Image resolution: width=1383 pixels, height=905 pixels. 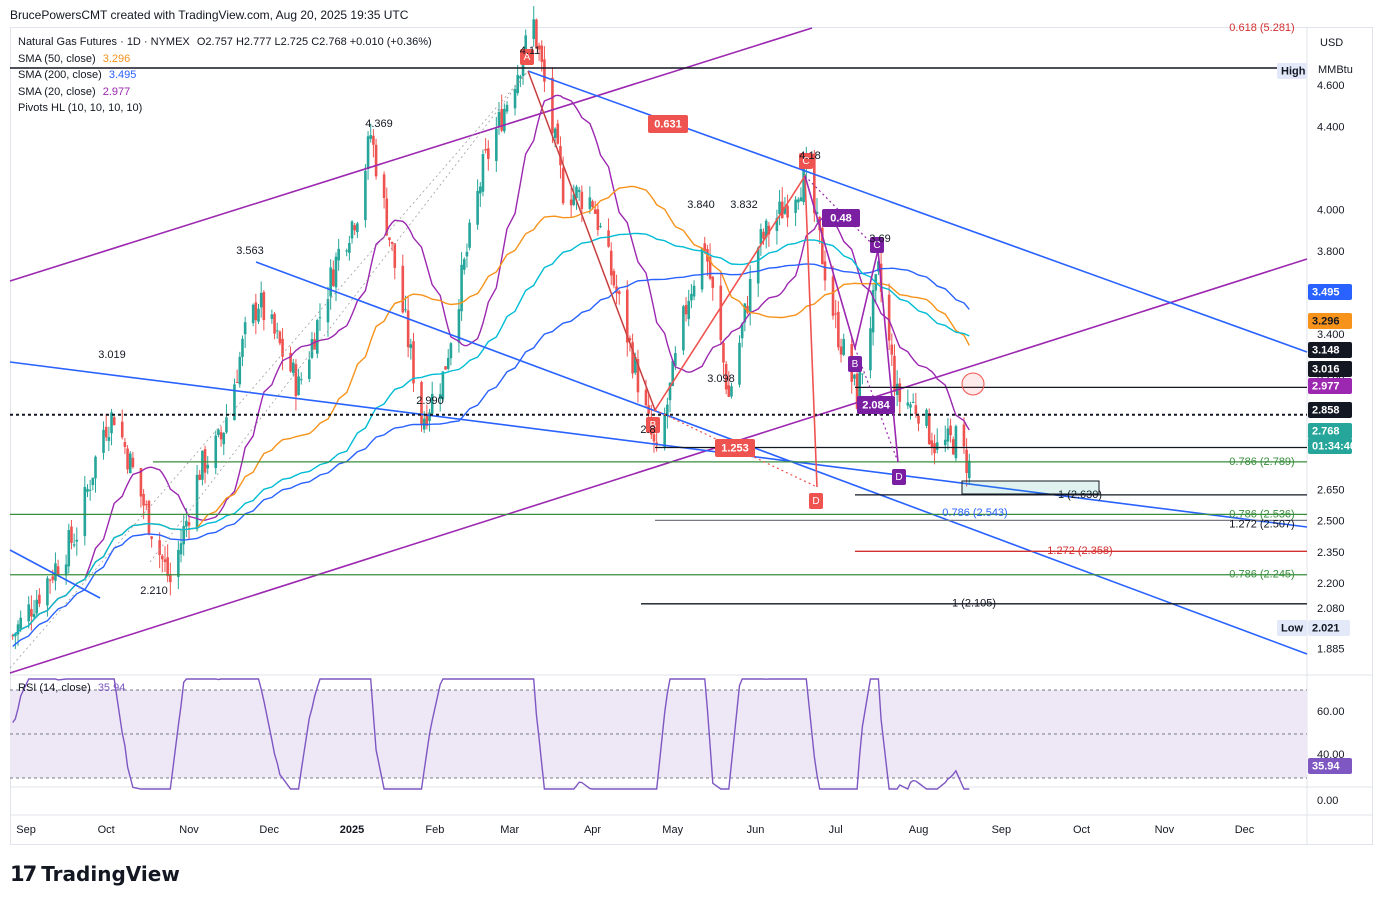 I want to click on sma200-label: SMA (200, close), so click(x=60, y=75).